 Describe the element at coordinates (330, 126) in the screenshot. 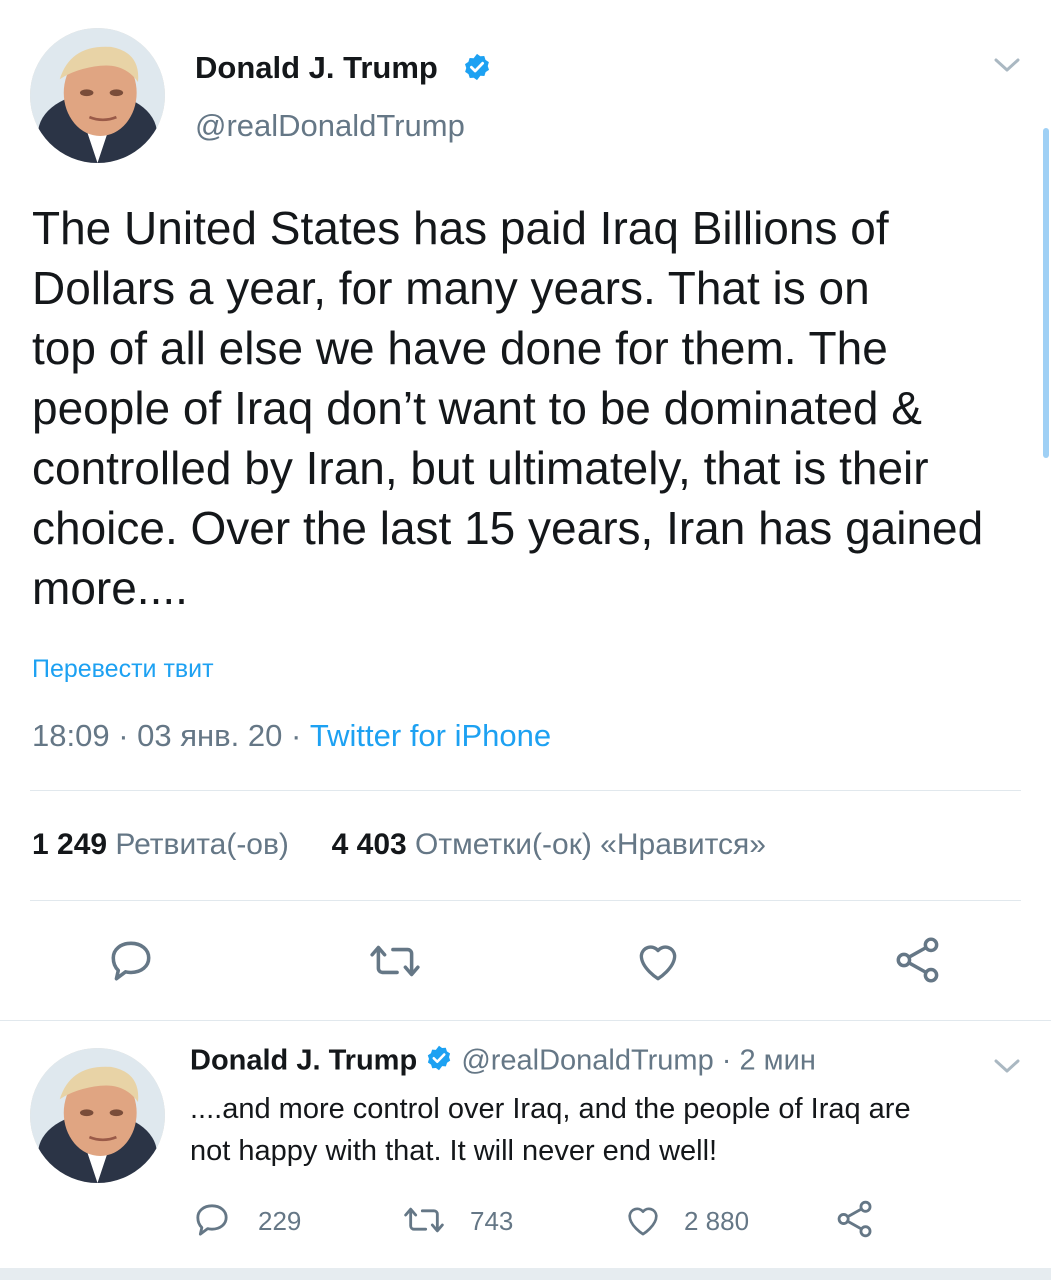

I see `author-handle: @realDonaldTrump` at that location.